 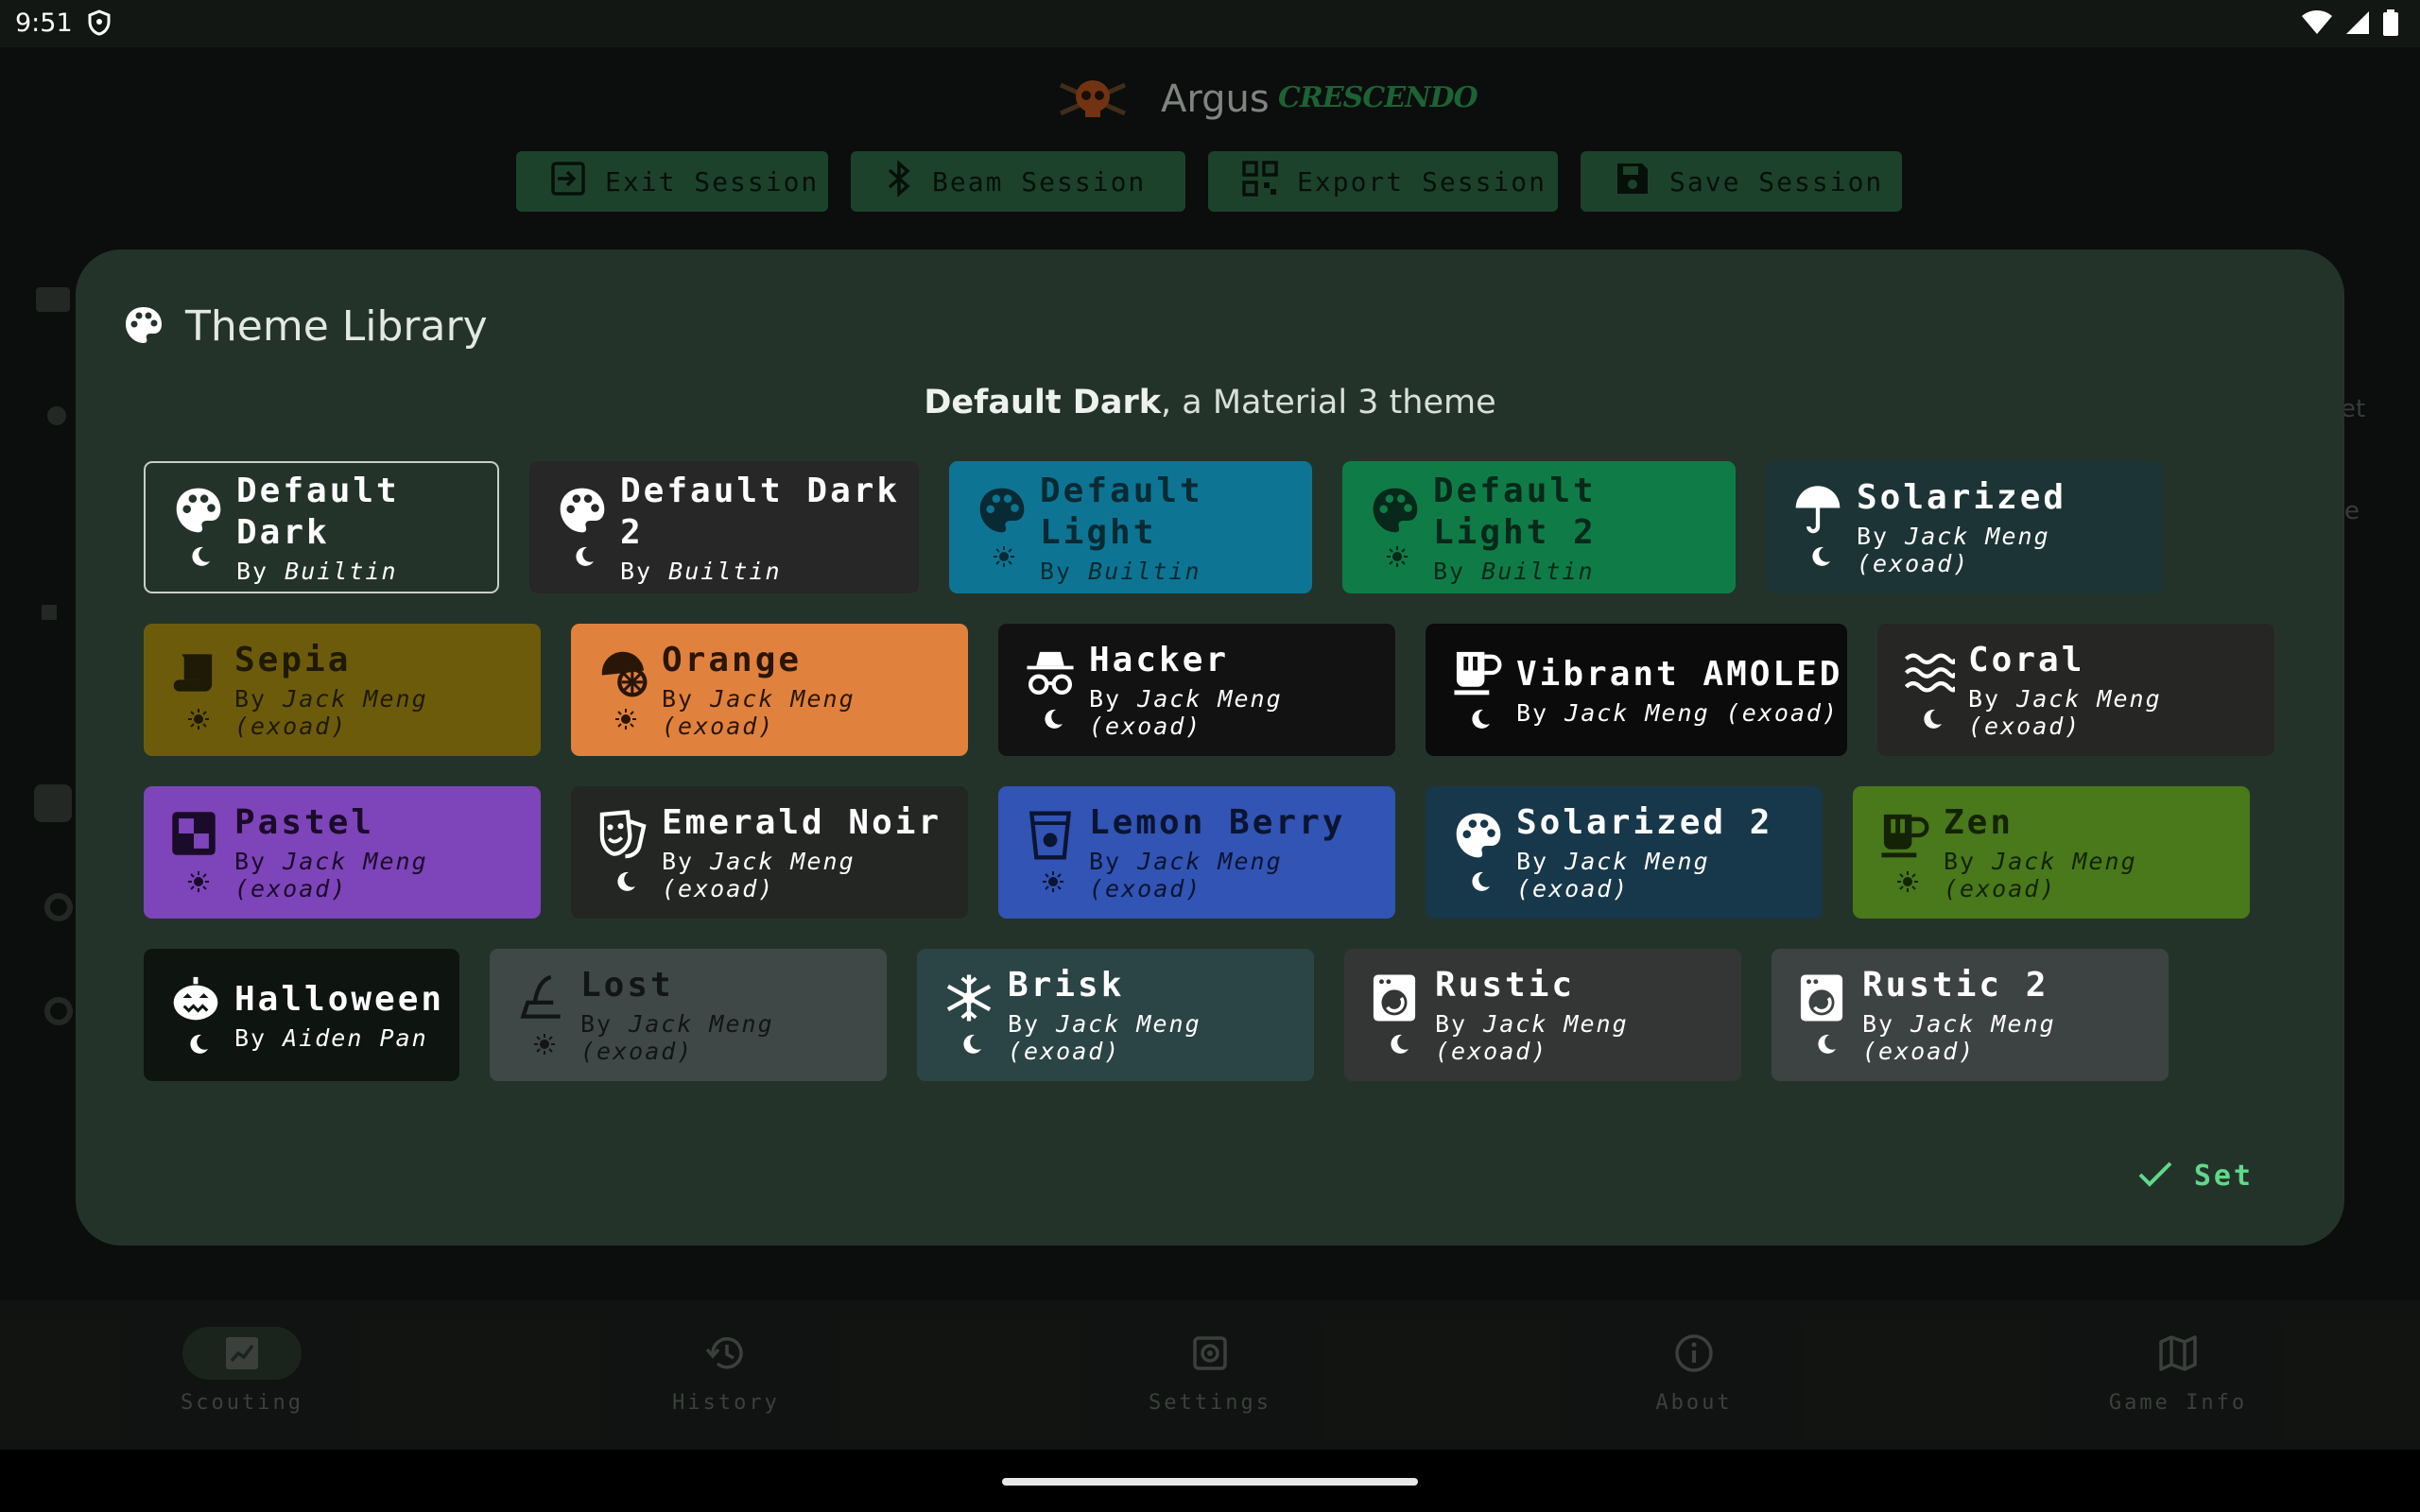 What do you see at coordinates (1043, 402) in the screenshot?
I see `selected-theme-name: Default Dark` at bounding box center [1043, 402].